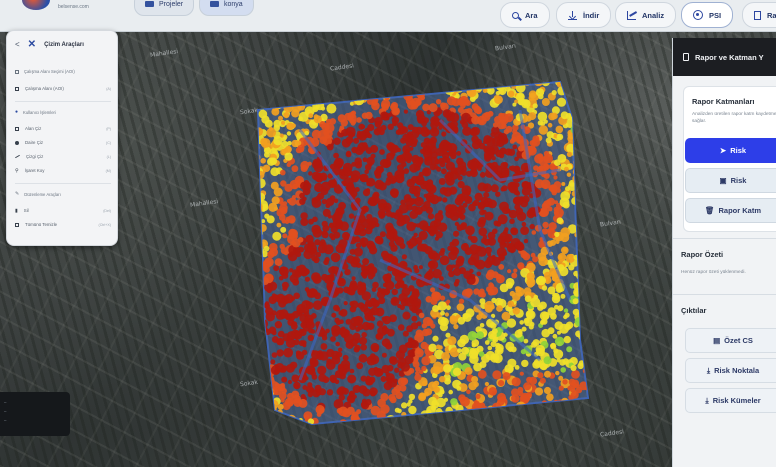  I want to click on summary-csv-button: ▤ Özet CS, so click(730, 340).